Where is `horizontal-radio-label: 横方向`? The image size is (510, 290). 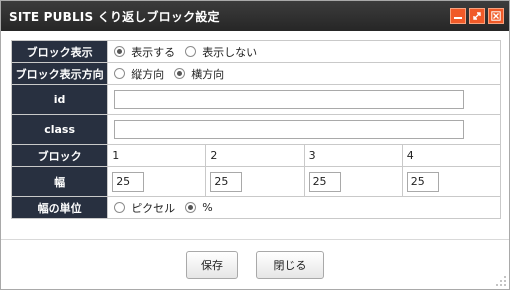
horizontal-radio-label: 横方向 is located at coordinates (207, 74).